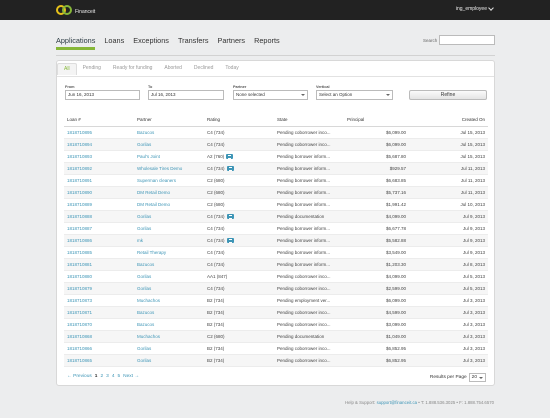 Image resolution: width=550 pixels, height=418 pixels. What do you see at coordinates (92, 69) in the screenshot?
I see `tab-pending: Pending` at bounding box center [92, 69].